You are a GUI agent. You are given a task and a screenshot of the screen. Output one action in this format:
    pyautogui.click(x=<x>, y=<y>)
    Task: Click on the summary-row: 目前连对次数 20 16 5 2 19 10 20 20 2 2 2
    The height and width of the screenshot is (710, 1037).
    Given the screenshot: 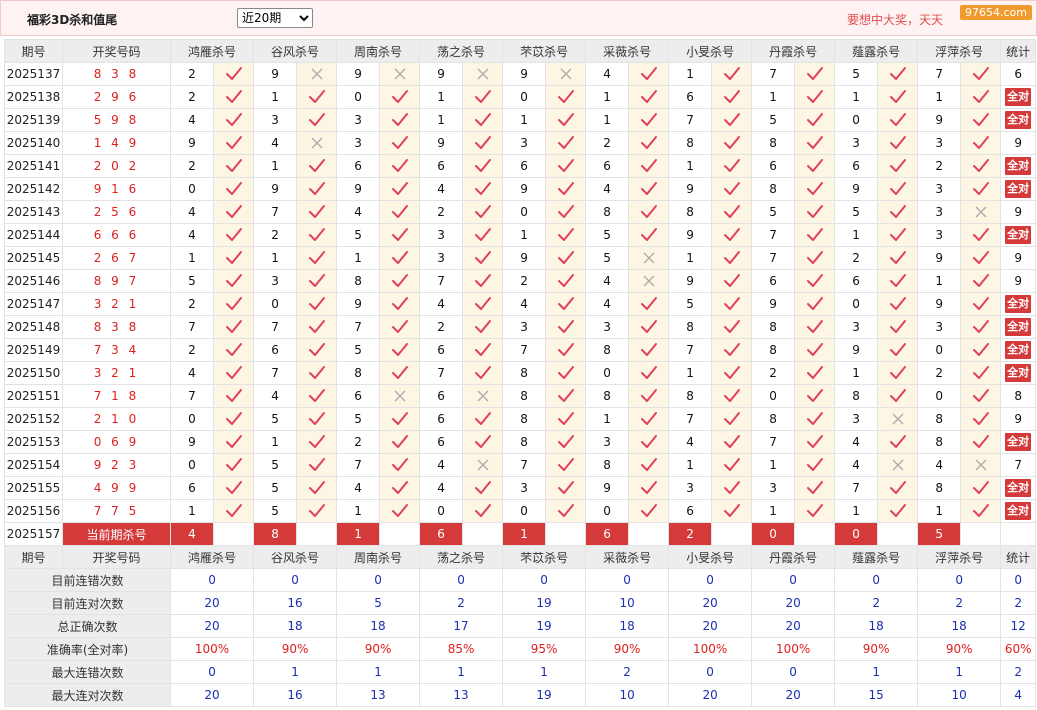 What is the action you would take?
    pyautogui.click(x=520, y=603)
    